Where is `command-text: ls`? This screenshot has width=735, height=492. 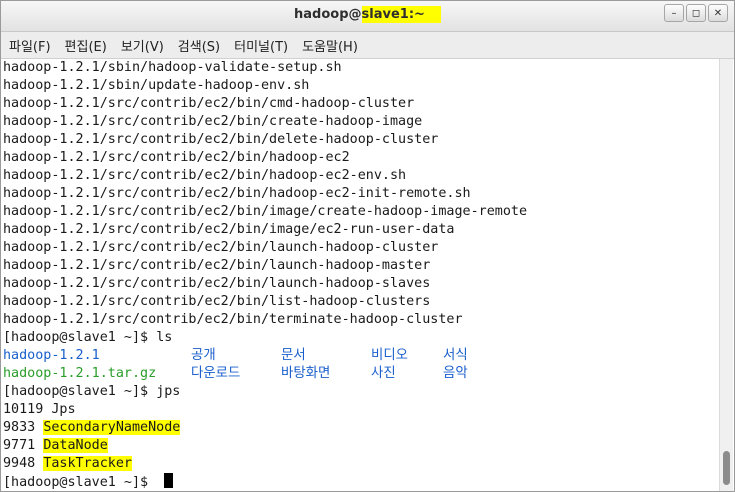 command-text: ls is located at coordinates (164, 337).